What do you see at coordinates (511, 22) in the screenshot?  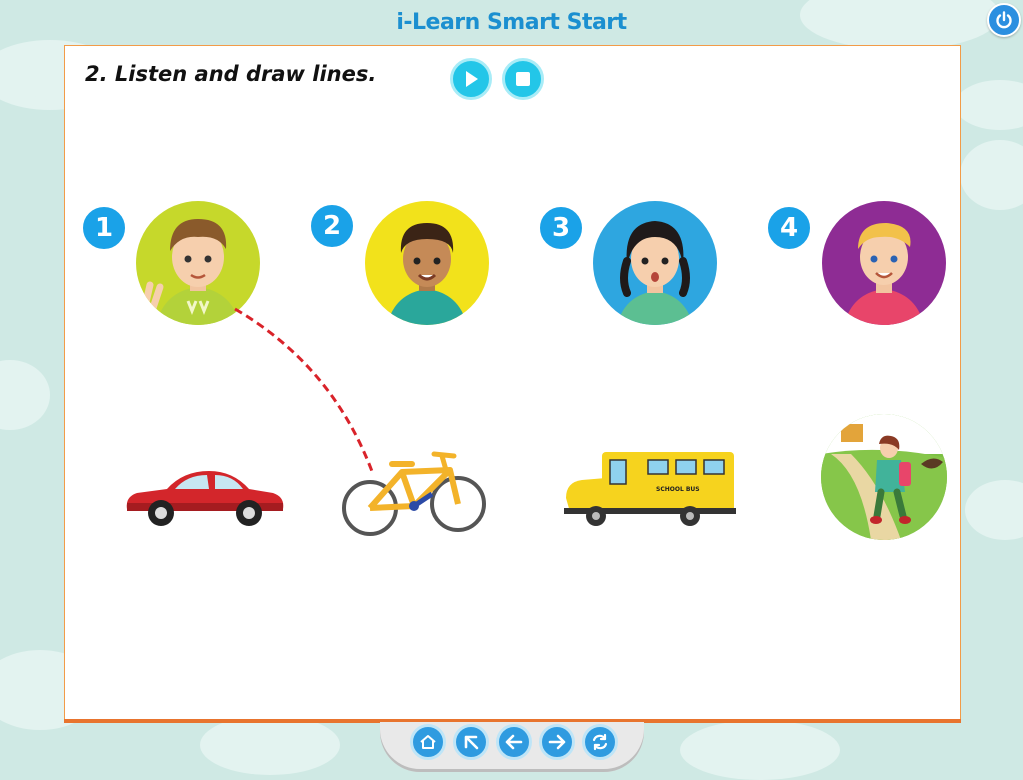 I see `app-title: i-Learn Smart Start` at bounding box center [511, 22].